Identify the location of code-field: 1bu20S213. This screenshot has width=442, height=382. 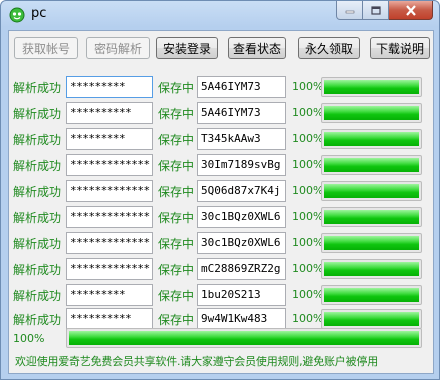
(241, 295).